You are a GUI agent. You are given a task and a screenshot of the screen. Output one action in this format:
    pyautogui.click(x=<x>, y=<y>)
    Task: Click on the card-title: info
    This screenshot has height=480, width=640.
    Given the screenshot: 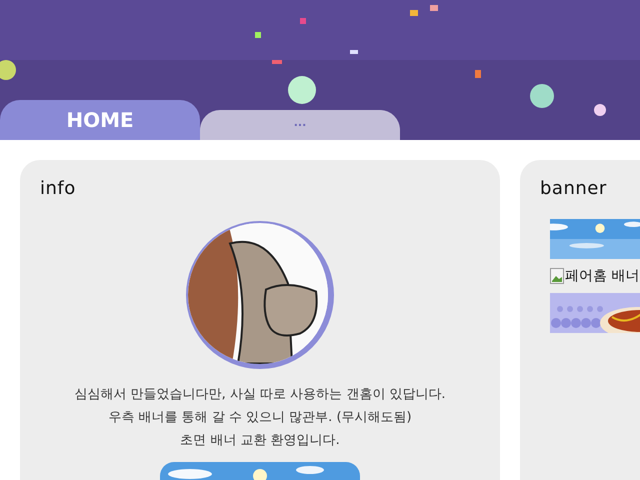 What is the action you would take?
    pyautogui.click(x=58, y=188)
    